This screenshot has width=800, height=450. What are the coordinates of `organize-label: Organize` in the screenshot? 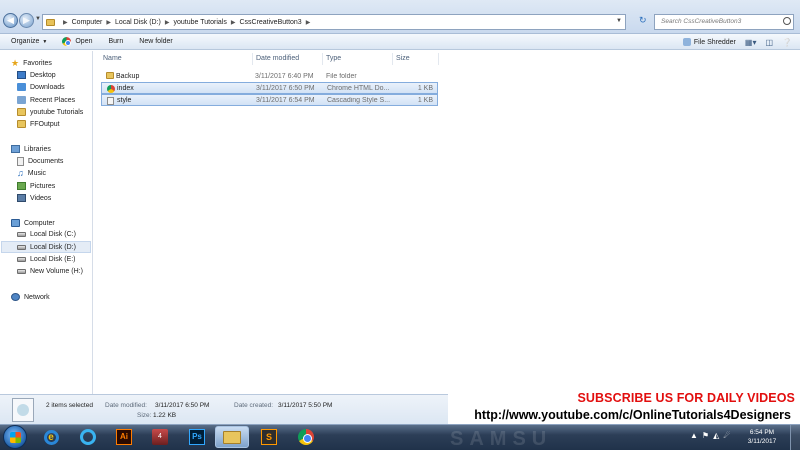 It's located at (25, 41).